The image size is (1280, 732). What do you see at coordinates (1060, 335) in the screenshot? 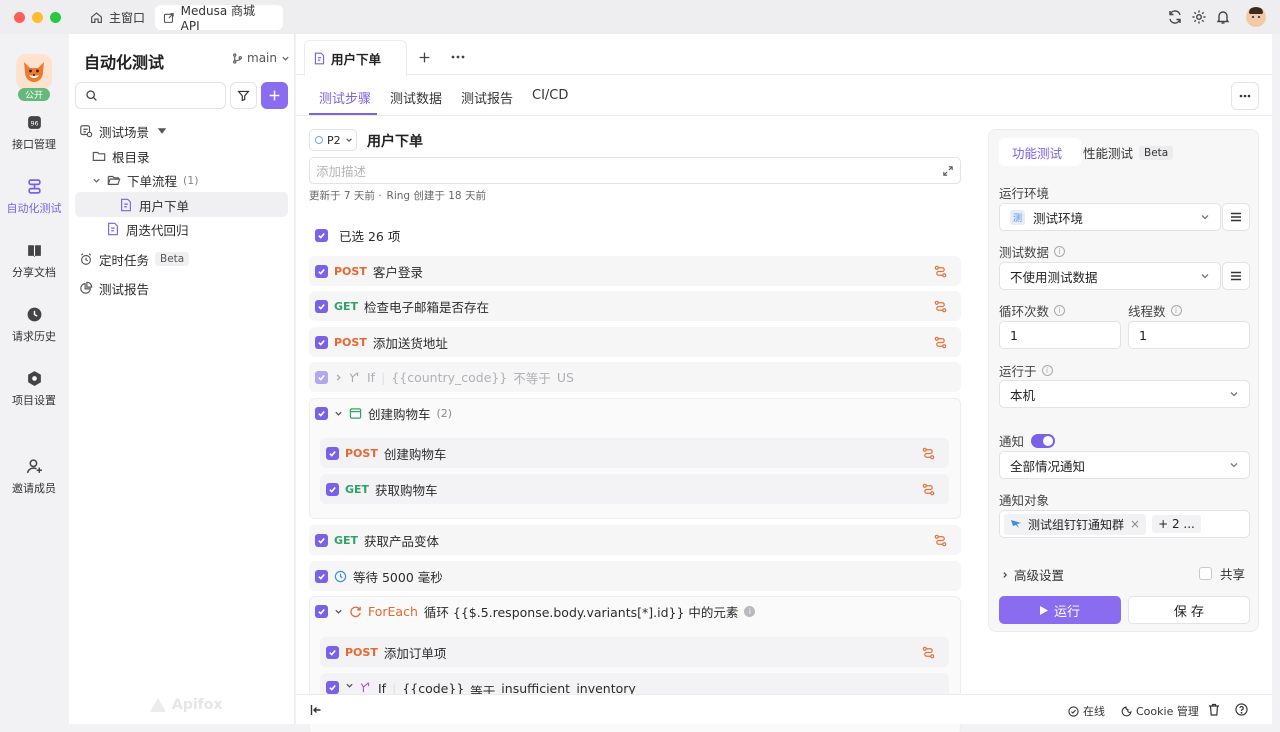
I see `loop-count-input: 1` at bounding box center [1060, 335].